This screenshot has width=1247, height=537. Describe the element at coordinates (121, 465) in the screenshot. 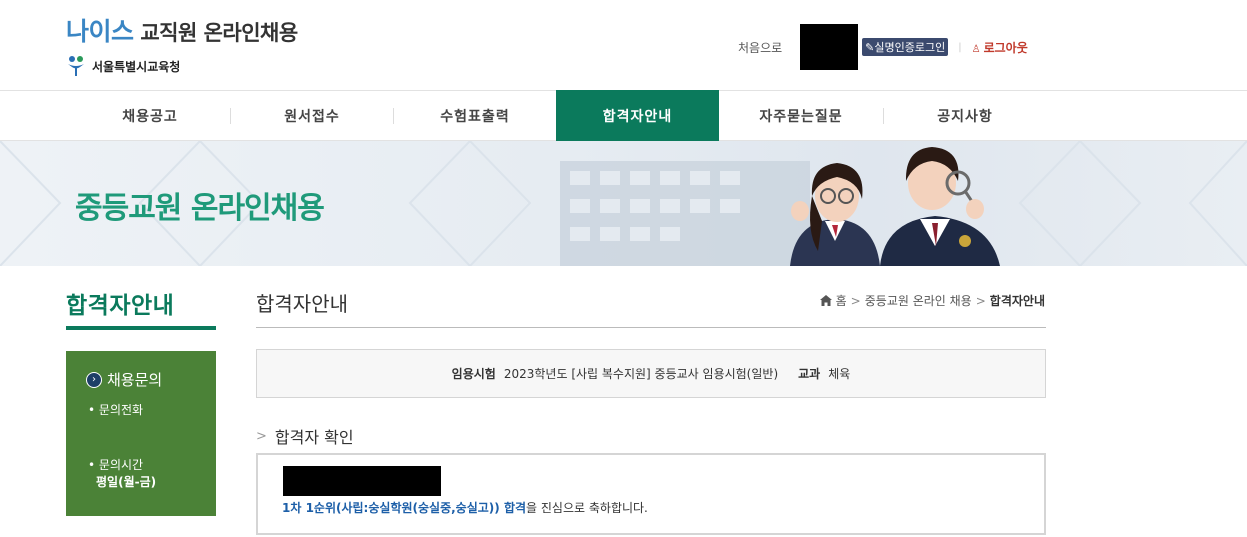

I see `contact-hours-text: 문의시간` at that location.